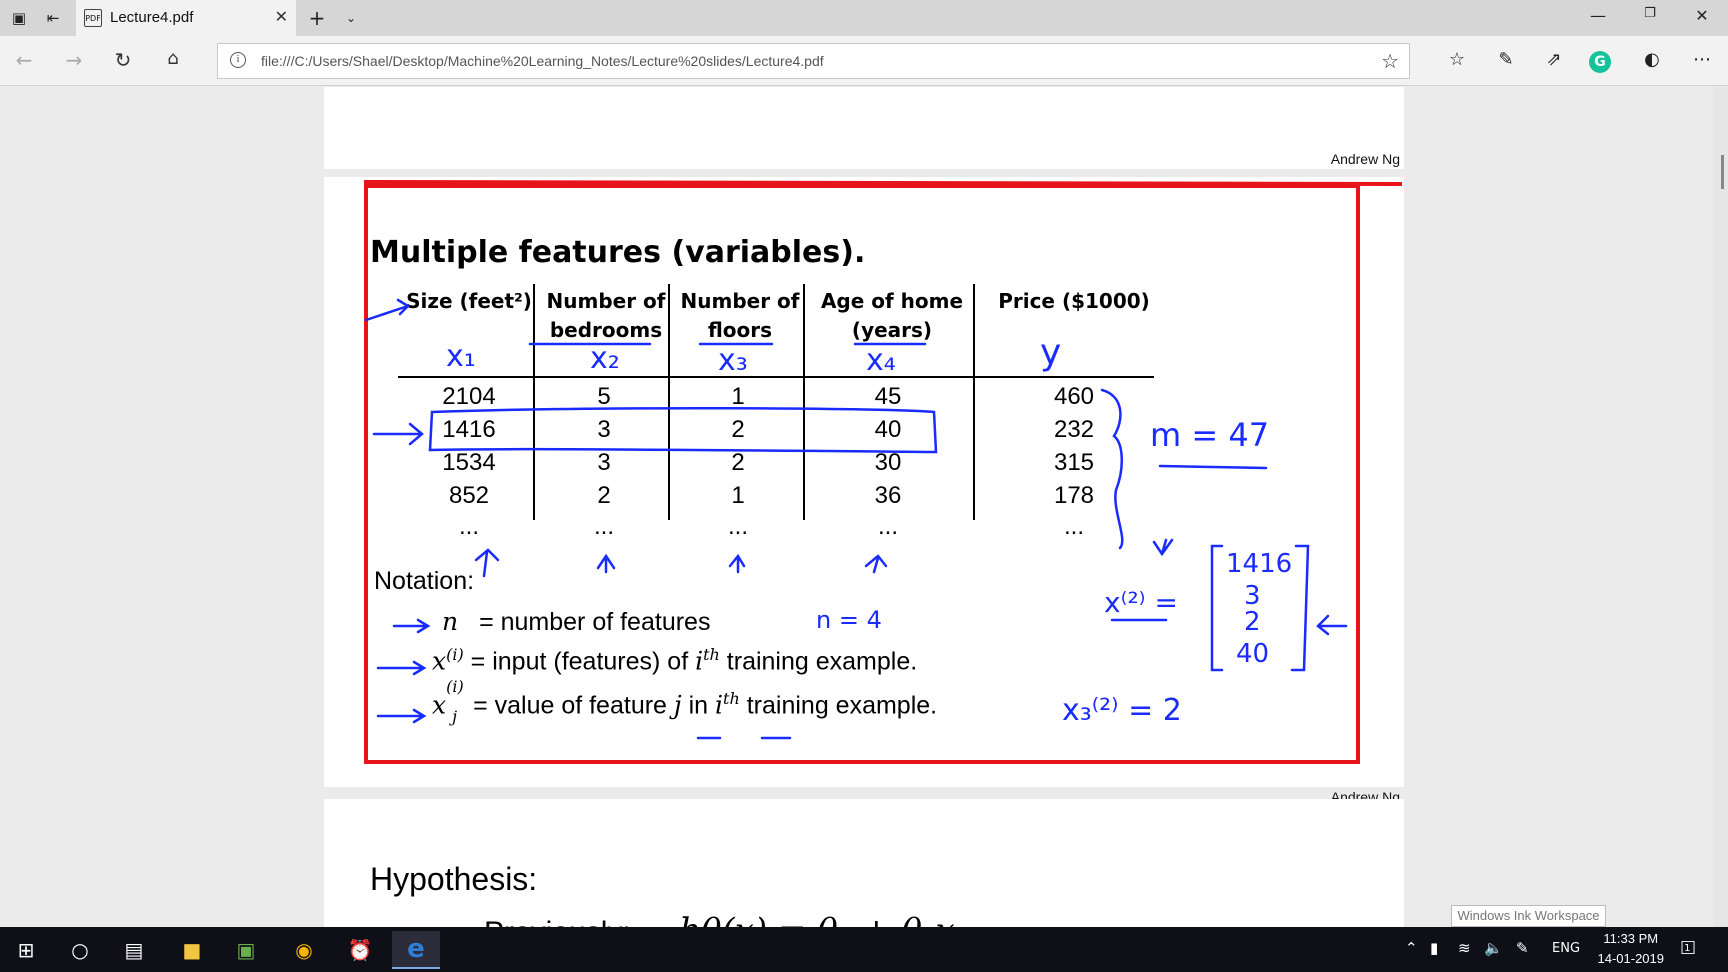  Describe the element at coordinates (1434, 948) in the screenshot. I see `battery-icon: ▮` at that location.